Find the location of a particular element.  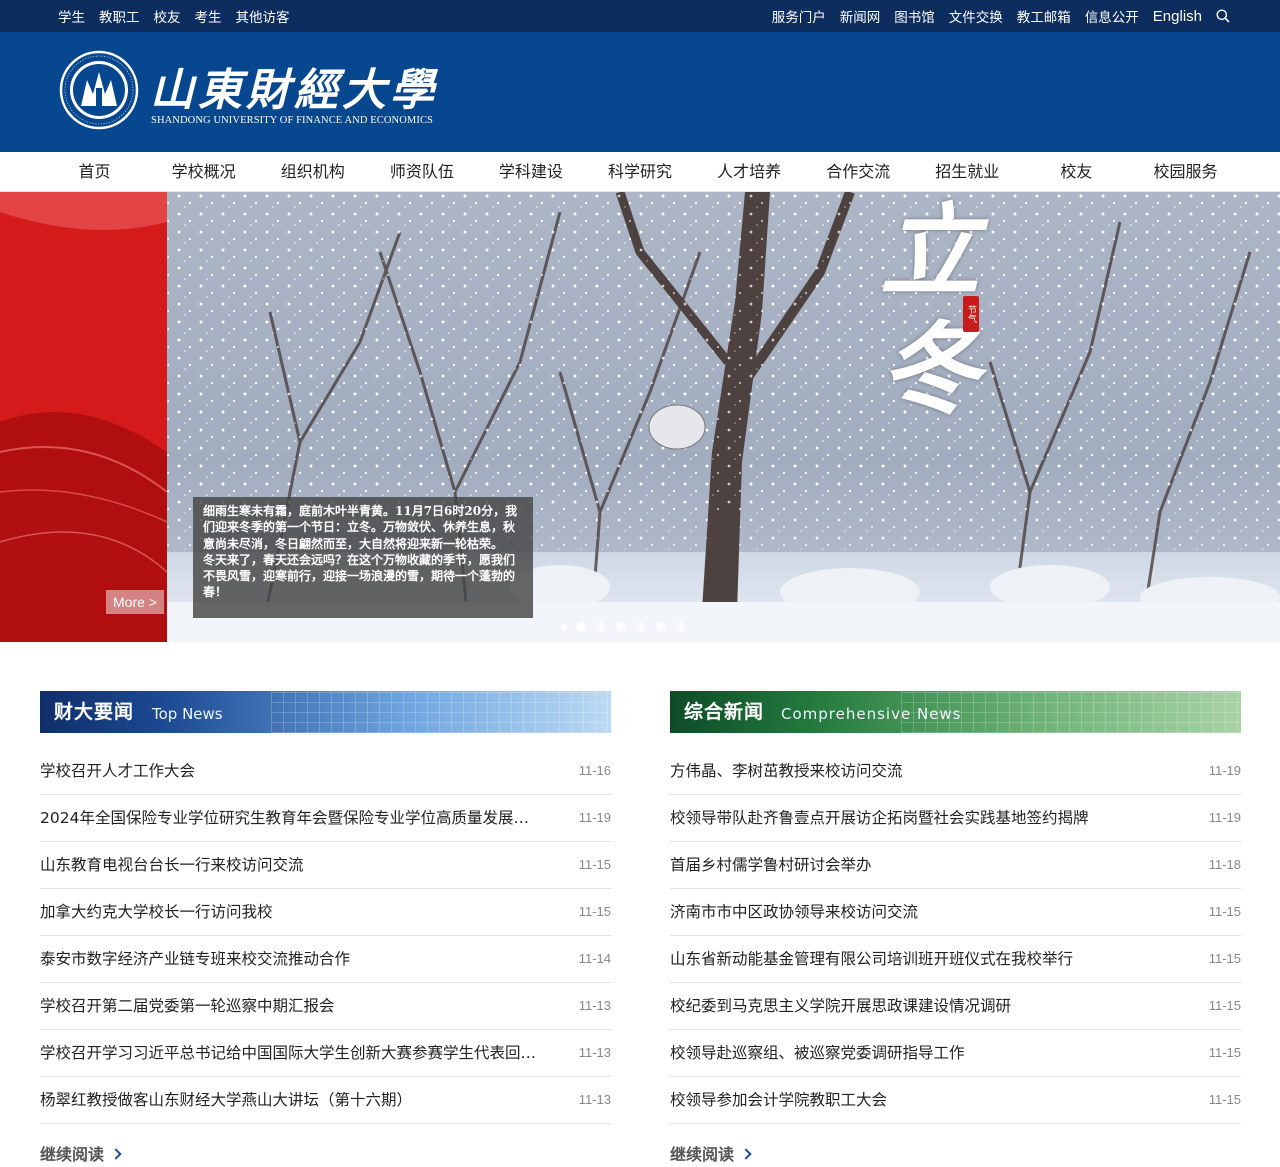

news-item: 山东省新动能基金管理有限公司培训班开班仪式在我校举行 11-15 is located at coordinates (955, 959).